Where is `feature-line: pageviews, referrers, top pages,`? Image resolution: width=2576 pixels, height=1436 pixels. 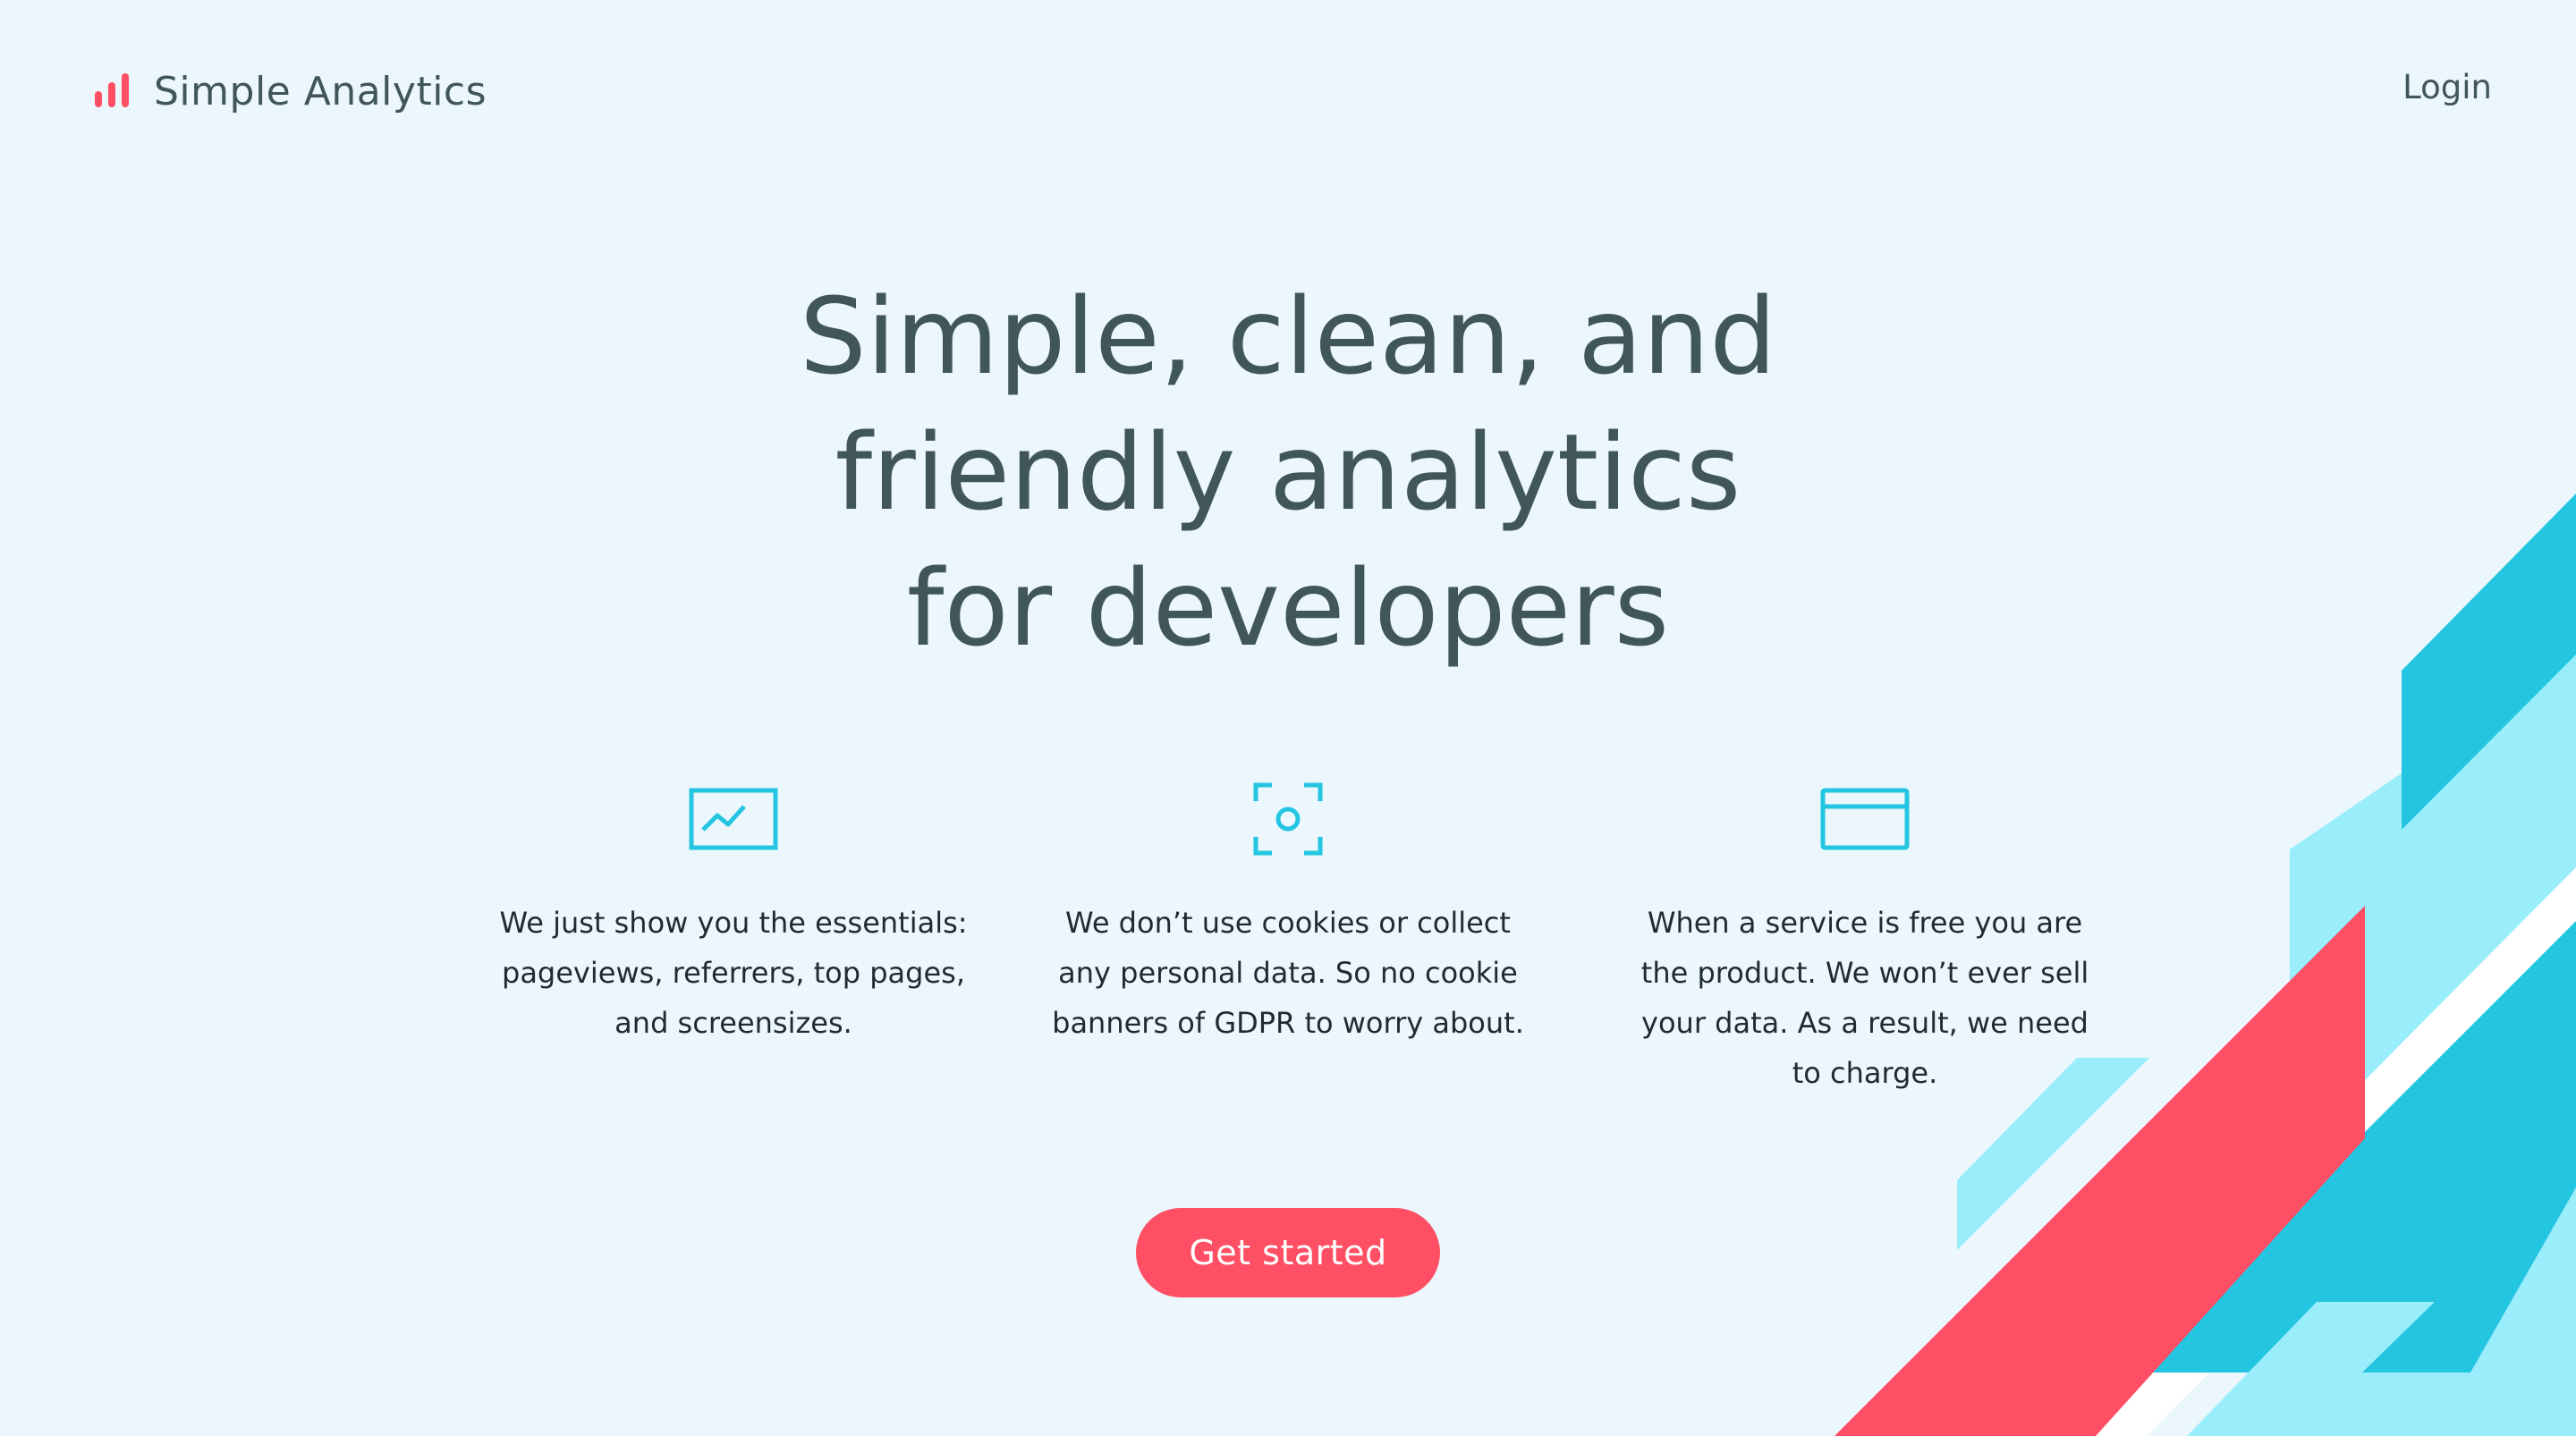
feature-line: pageviews, referrers, top pages, is located at coordinates (733, 973).